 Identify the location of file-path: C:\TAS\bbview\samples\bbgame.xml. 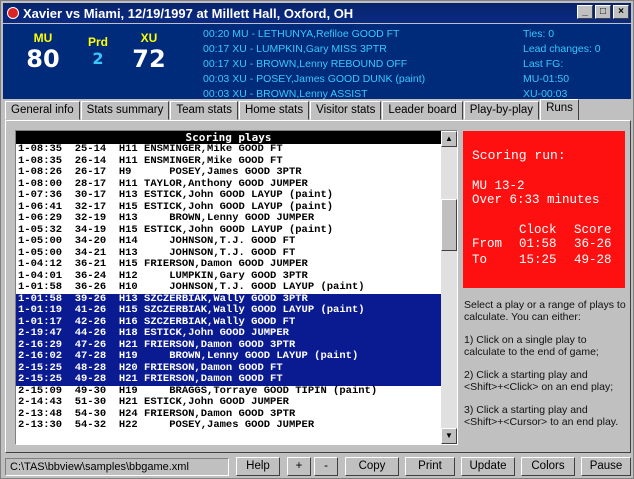
(117, 467).